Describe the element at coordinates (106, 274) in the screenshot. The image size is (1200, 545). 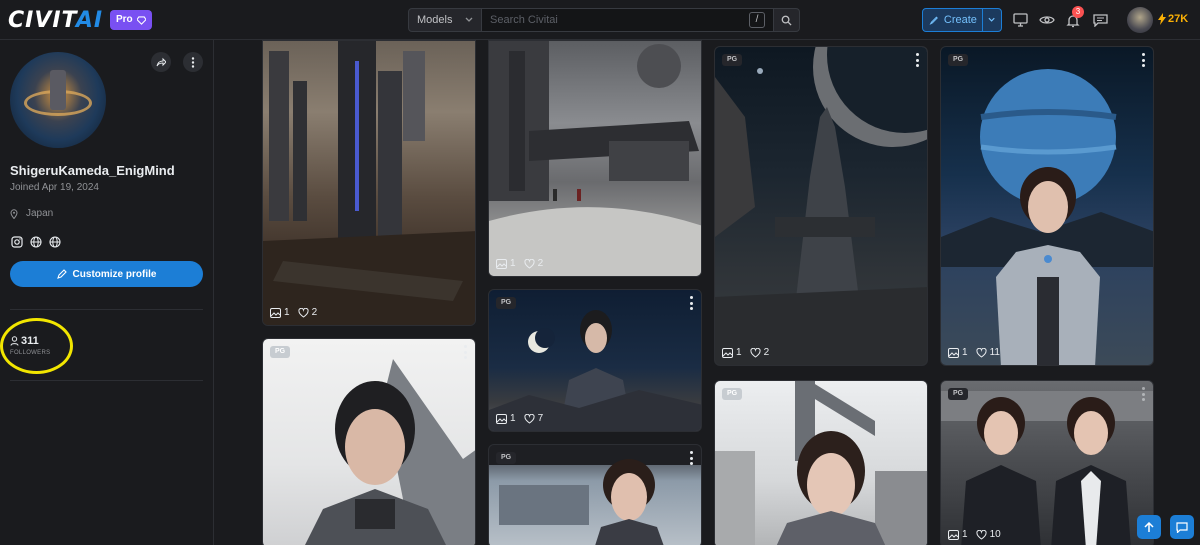
I see `customize-profile-button: Customize profile` at that location.